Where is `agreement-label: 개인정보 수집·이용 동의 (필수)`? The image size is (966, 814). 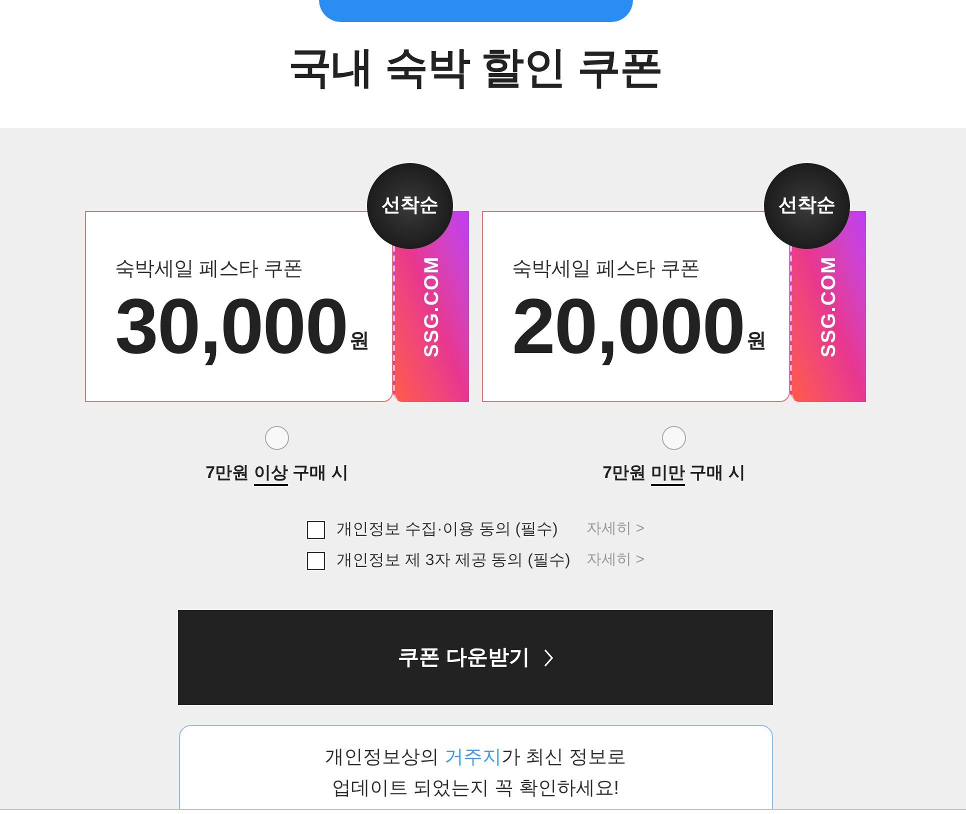 agreement-label: 개인정보 수집·이용 동의 (필수) is located at coordinates (447, 530).